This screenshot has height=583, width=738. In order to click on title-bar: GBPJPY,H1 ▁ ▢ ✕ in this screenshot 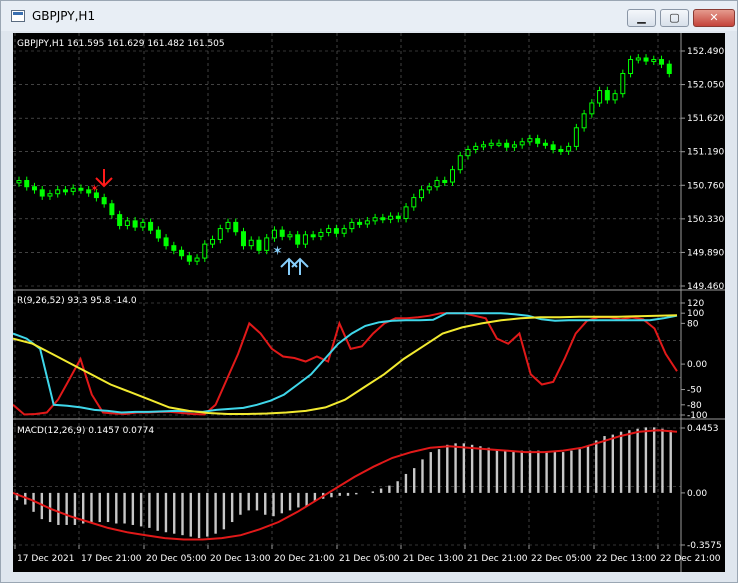, I will do `click(369, 16)`.